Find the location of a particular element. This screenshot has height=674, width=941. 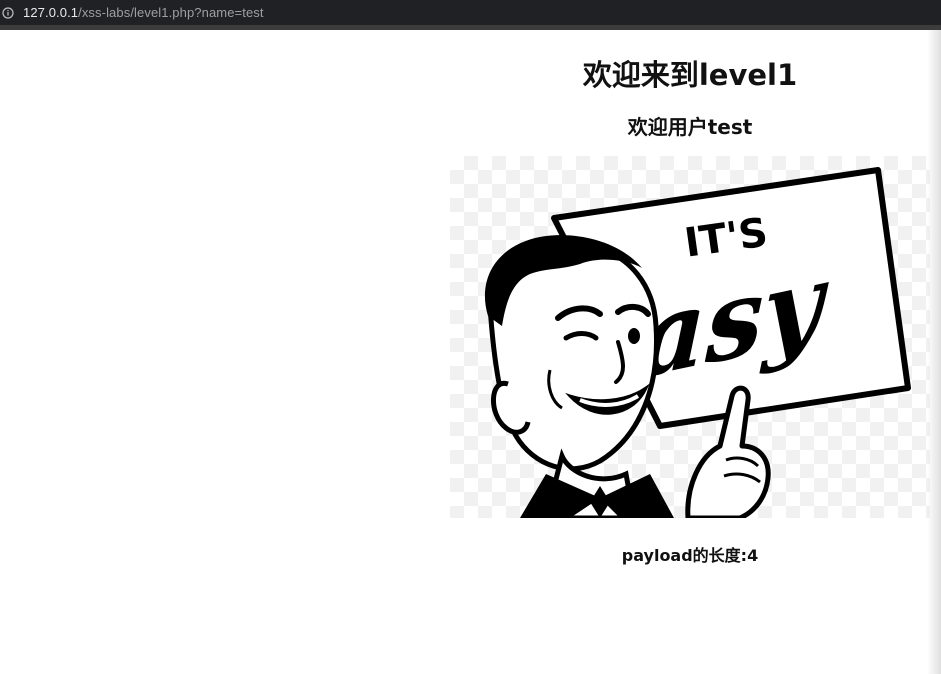

url-text: 127.0.0.1/xss-labs/level1.php?name=test is located at coordinates (143, 12).